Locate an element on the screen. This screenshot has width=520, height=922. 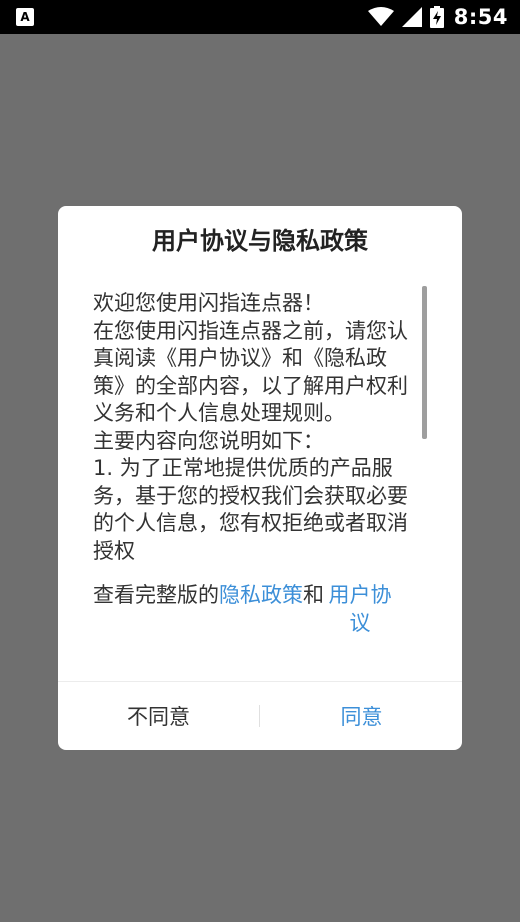
body-line: 欢迎您使用闪指连点器！ is located at coordinates (208, 303).